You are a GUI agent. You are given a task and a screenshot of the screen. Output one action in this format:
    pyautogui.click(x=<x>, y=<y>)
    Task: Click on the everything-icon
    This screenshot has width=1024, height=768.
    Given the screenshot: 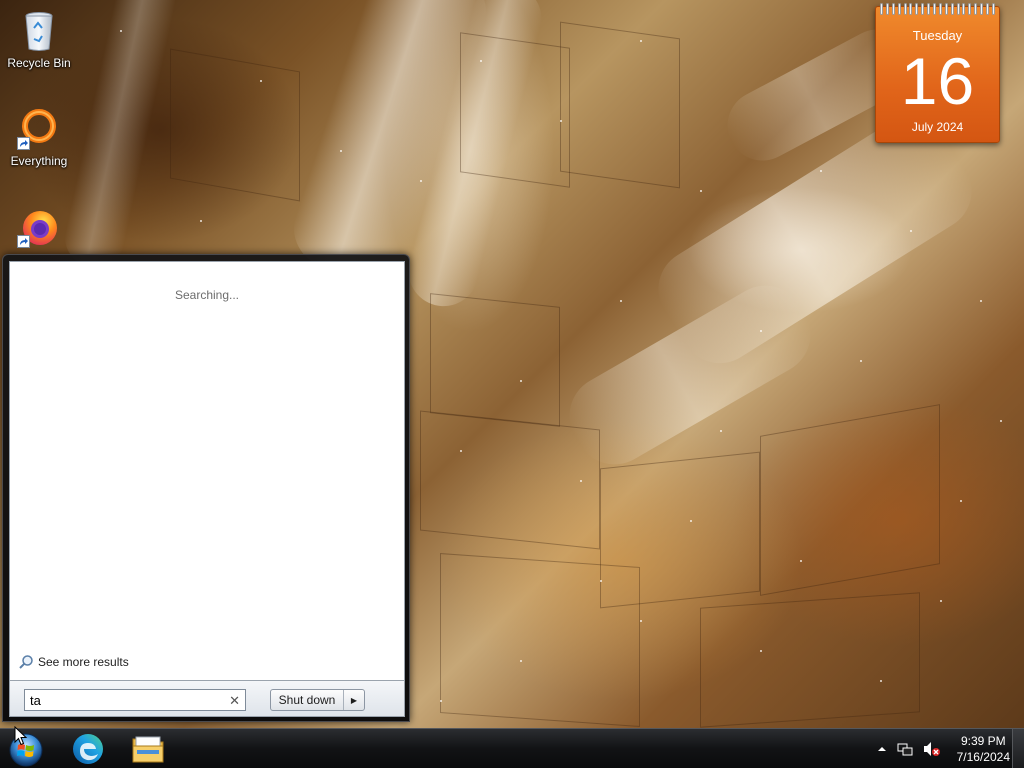 What is the action you would take?
    pyautogui.click(x=39, y=128)
    